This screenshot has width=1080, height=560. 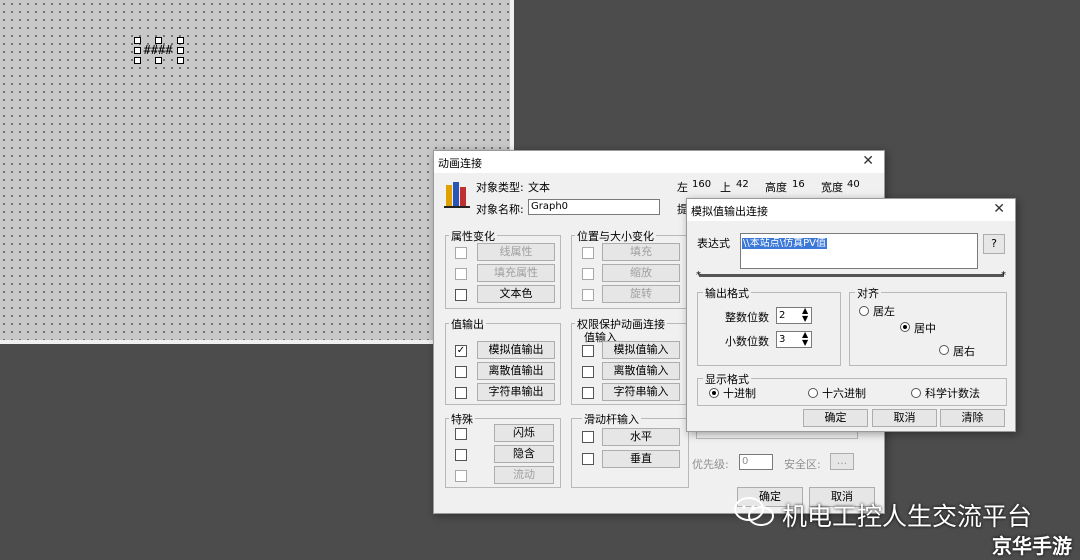 I want to click on priority-label: 优先级:, so click(x=710, y=464).